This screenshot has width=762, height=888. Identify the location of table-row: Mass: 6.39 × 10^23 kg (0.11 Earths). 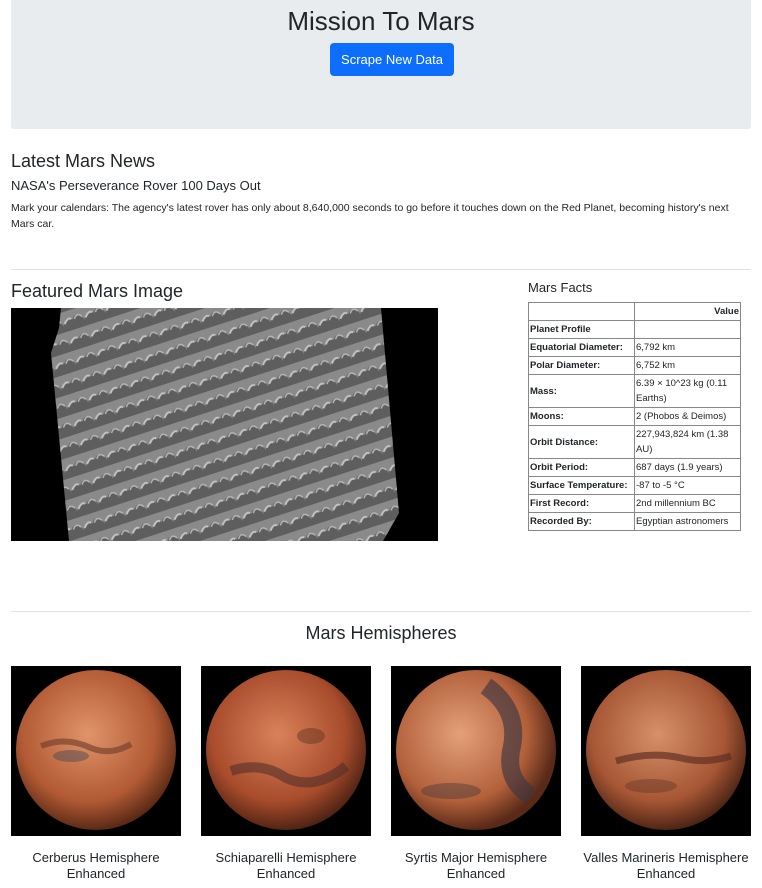
(634, 391).